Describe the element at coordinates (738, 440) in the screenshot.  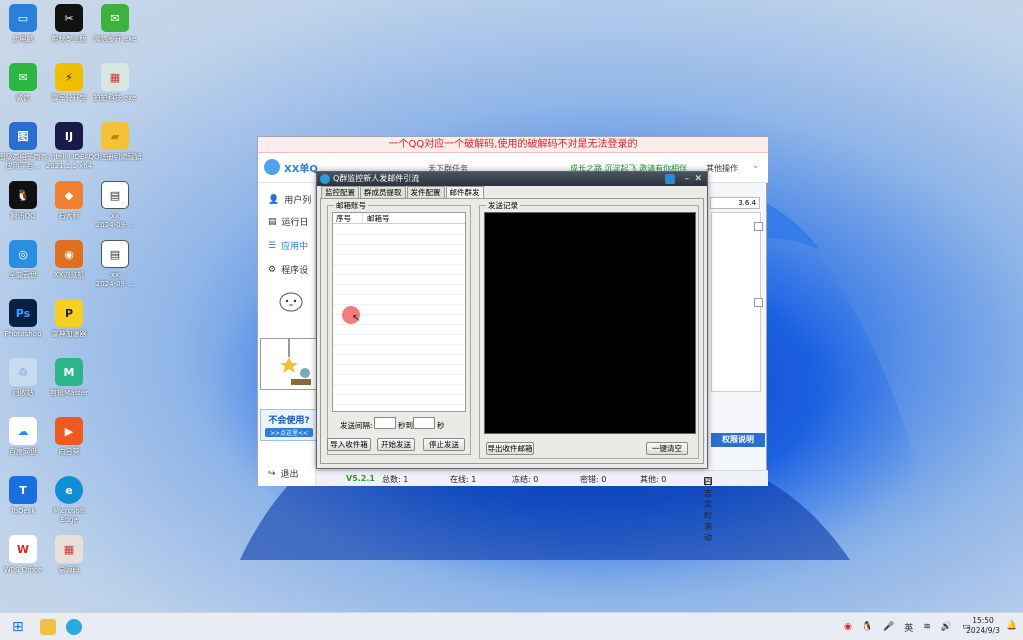
I see `permission-button: 权限说明` at that location.